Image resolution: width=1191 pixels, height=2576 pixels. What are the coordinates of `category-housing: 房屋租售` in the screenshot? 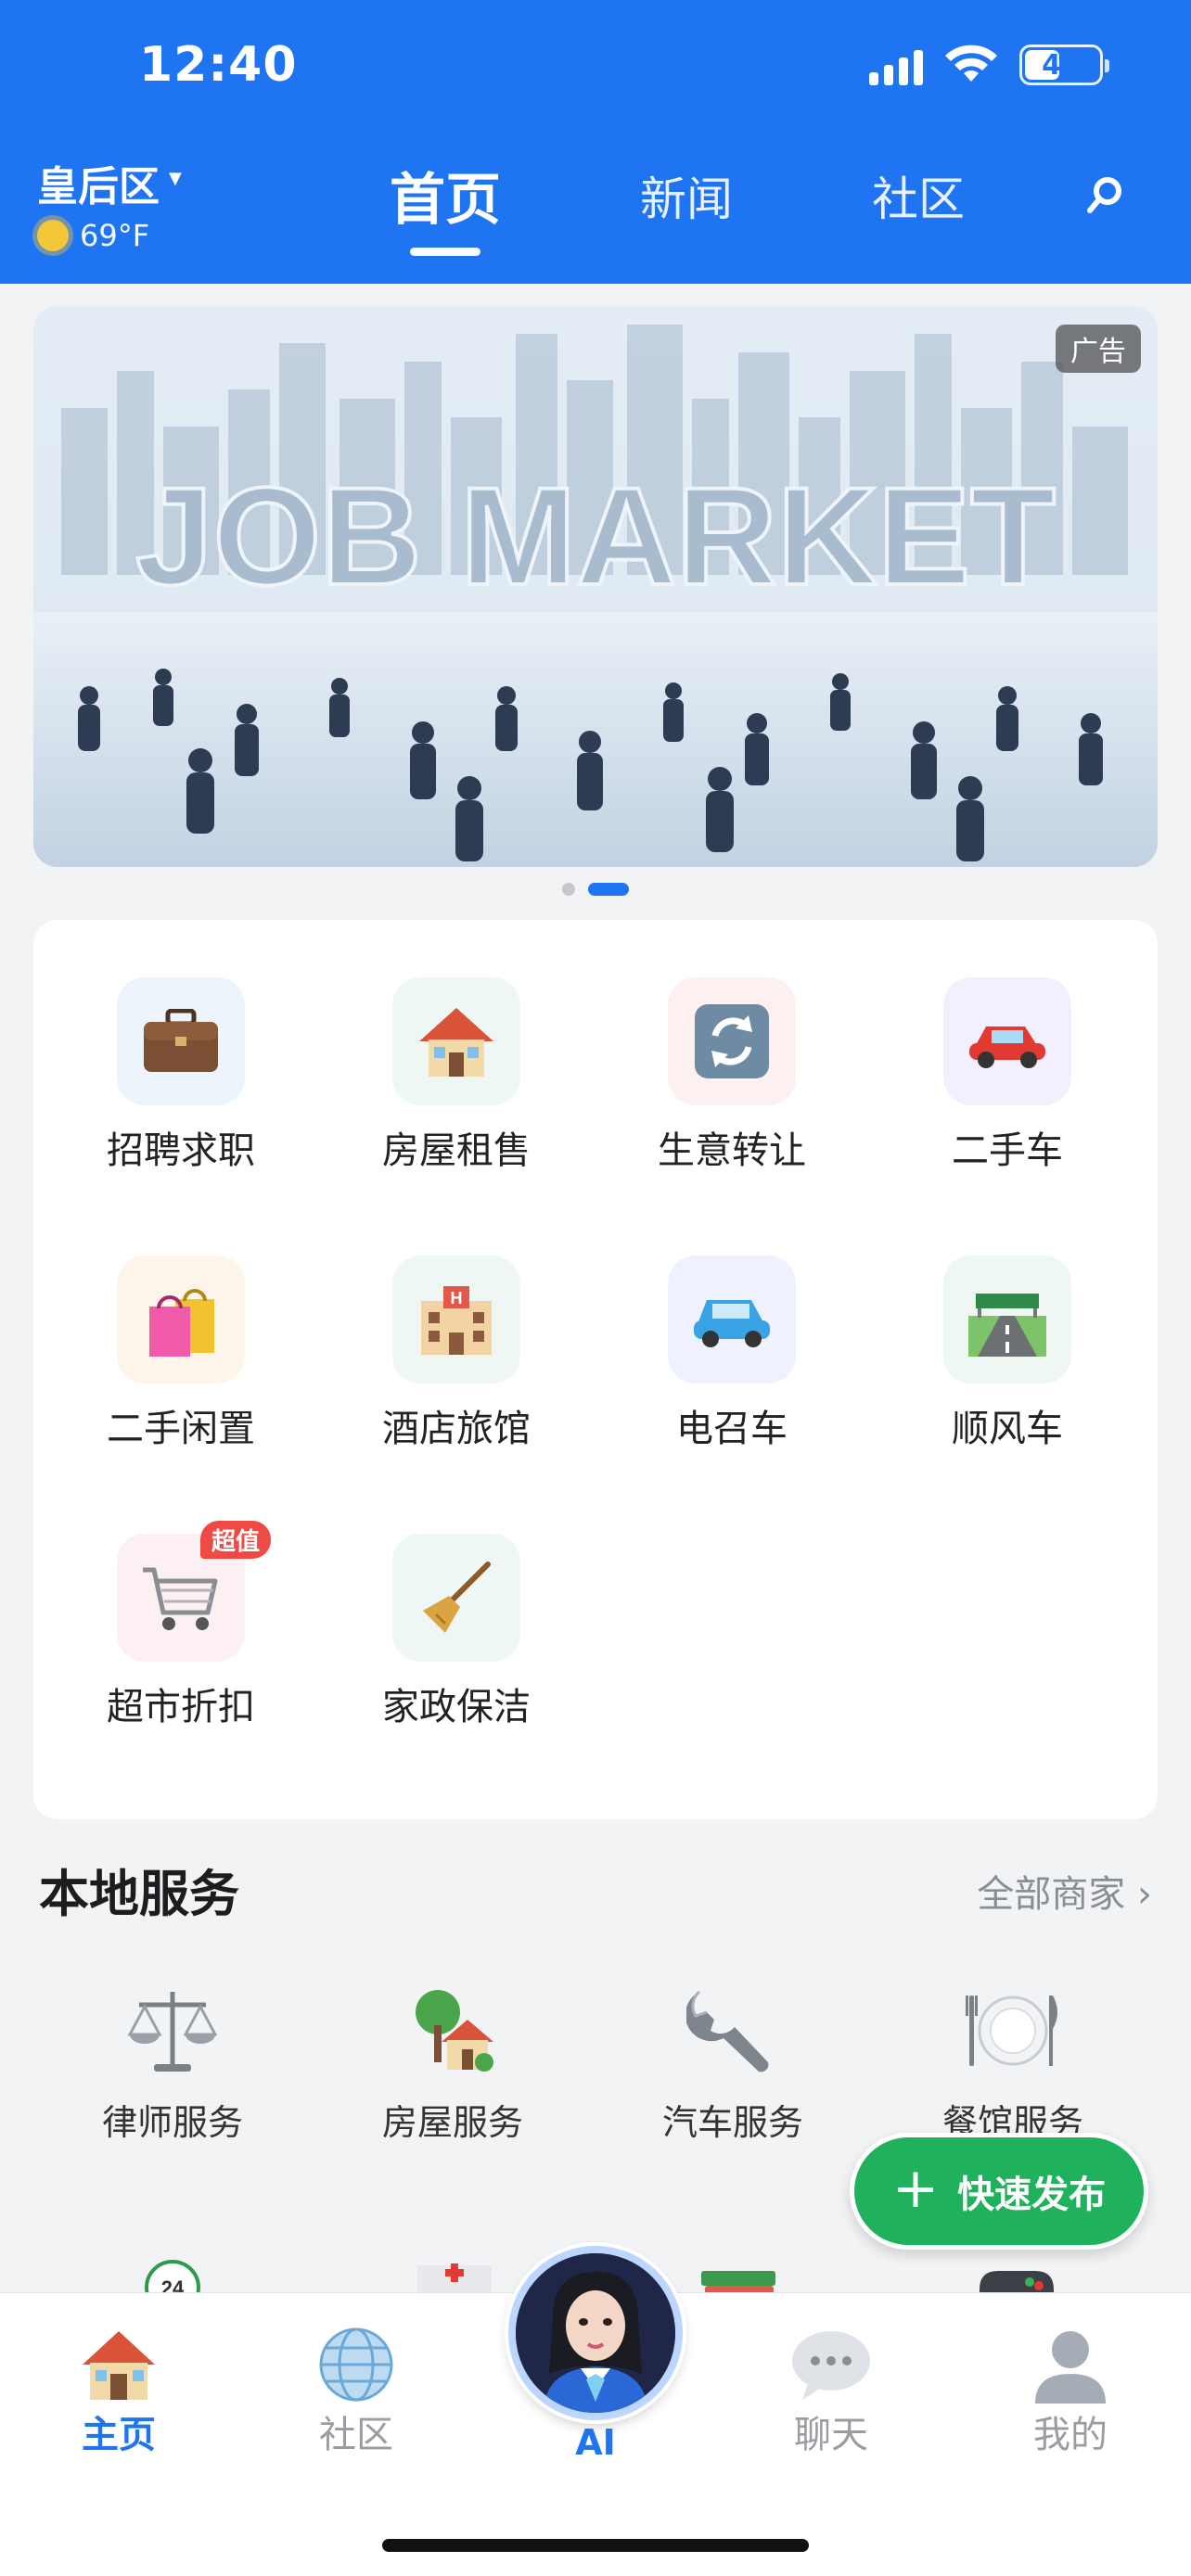 It's located at (456, 1076).